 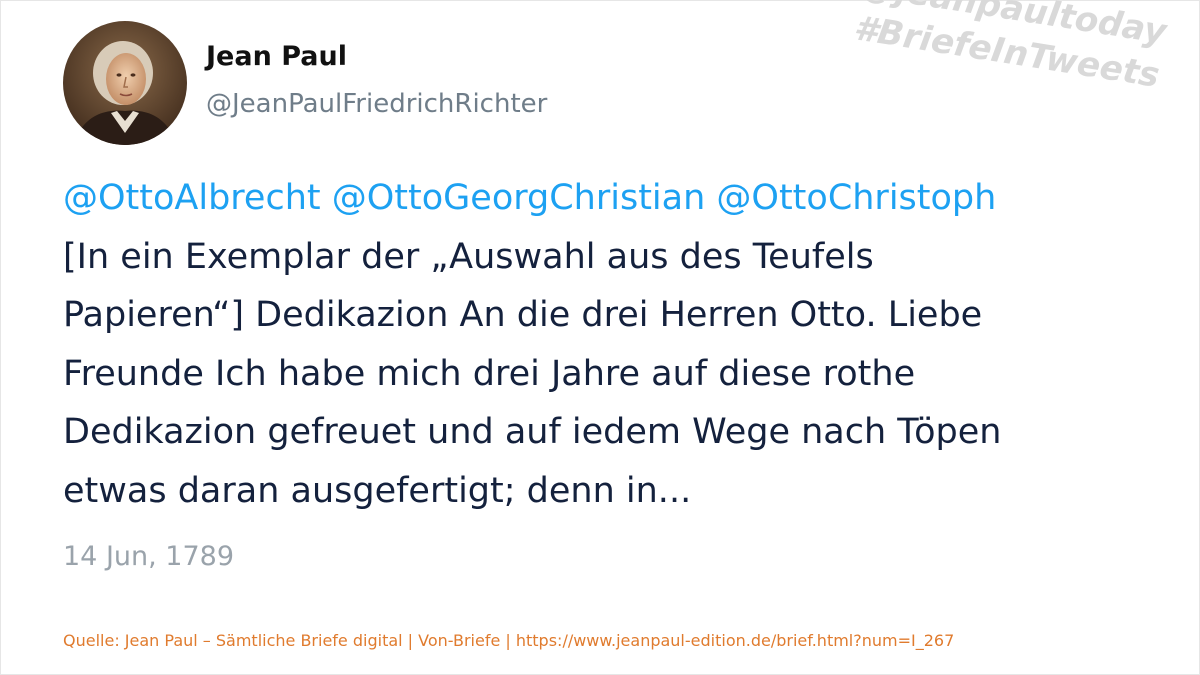 I want to click on mention-link: @OttoGeorgChristian, so click(x=519, y=198).